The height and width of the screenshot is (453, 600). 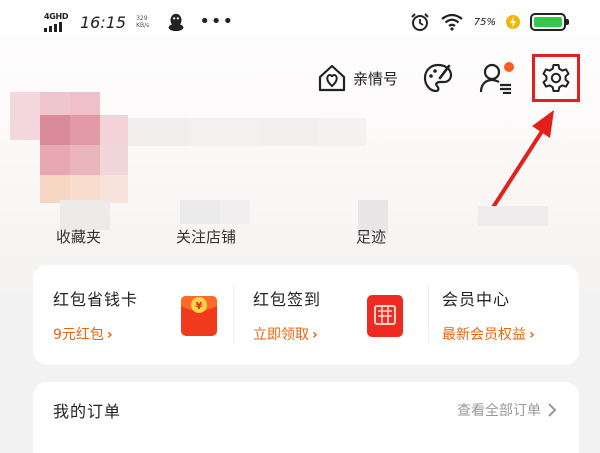 I want to click on stat-followed-shops: 关注店铺, so click(x=206, y=236).